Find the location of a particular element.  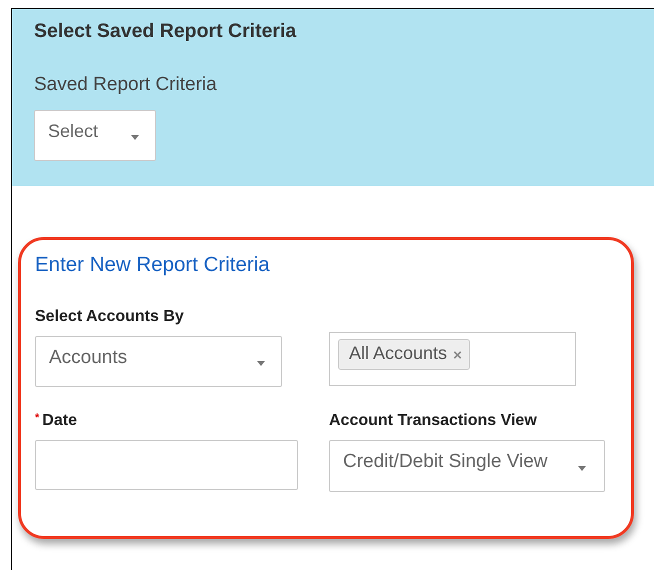

saved-criteria-select: Select is located at coordinates (95, 135).